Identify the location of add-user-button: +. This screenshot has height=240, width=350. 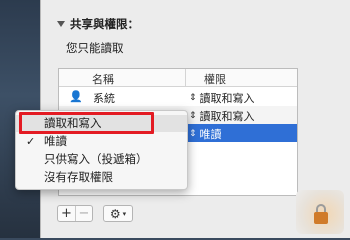
(66, 213).